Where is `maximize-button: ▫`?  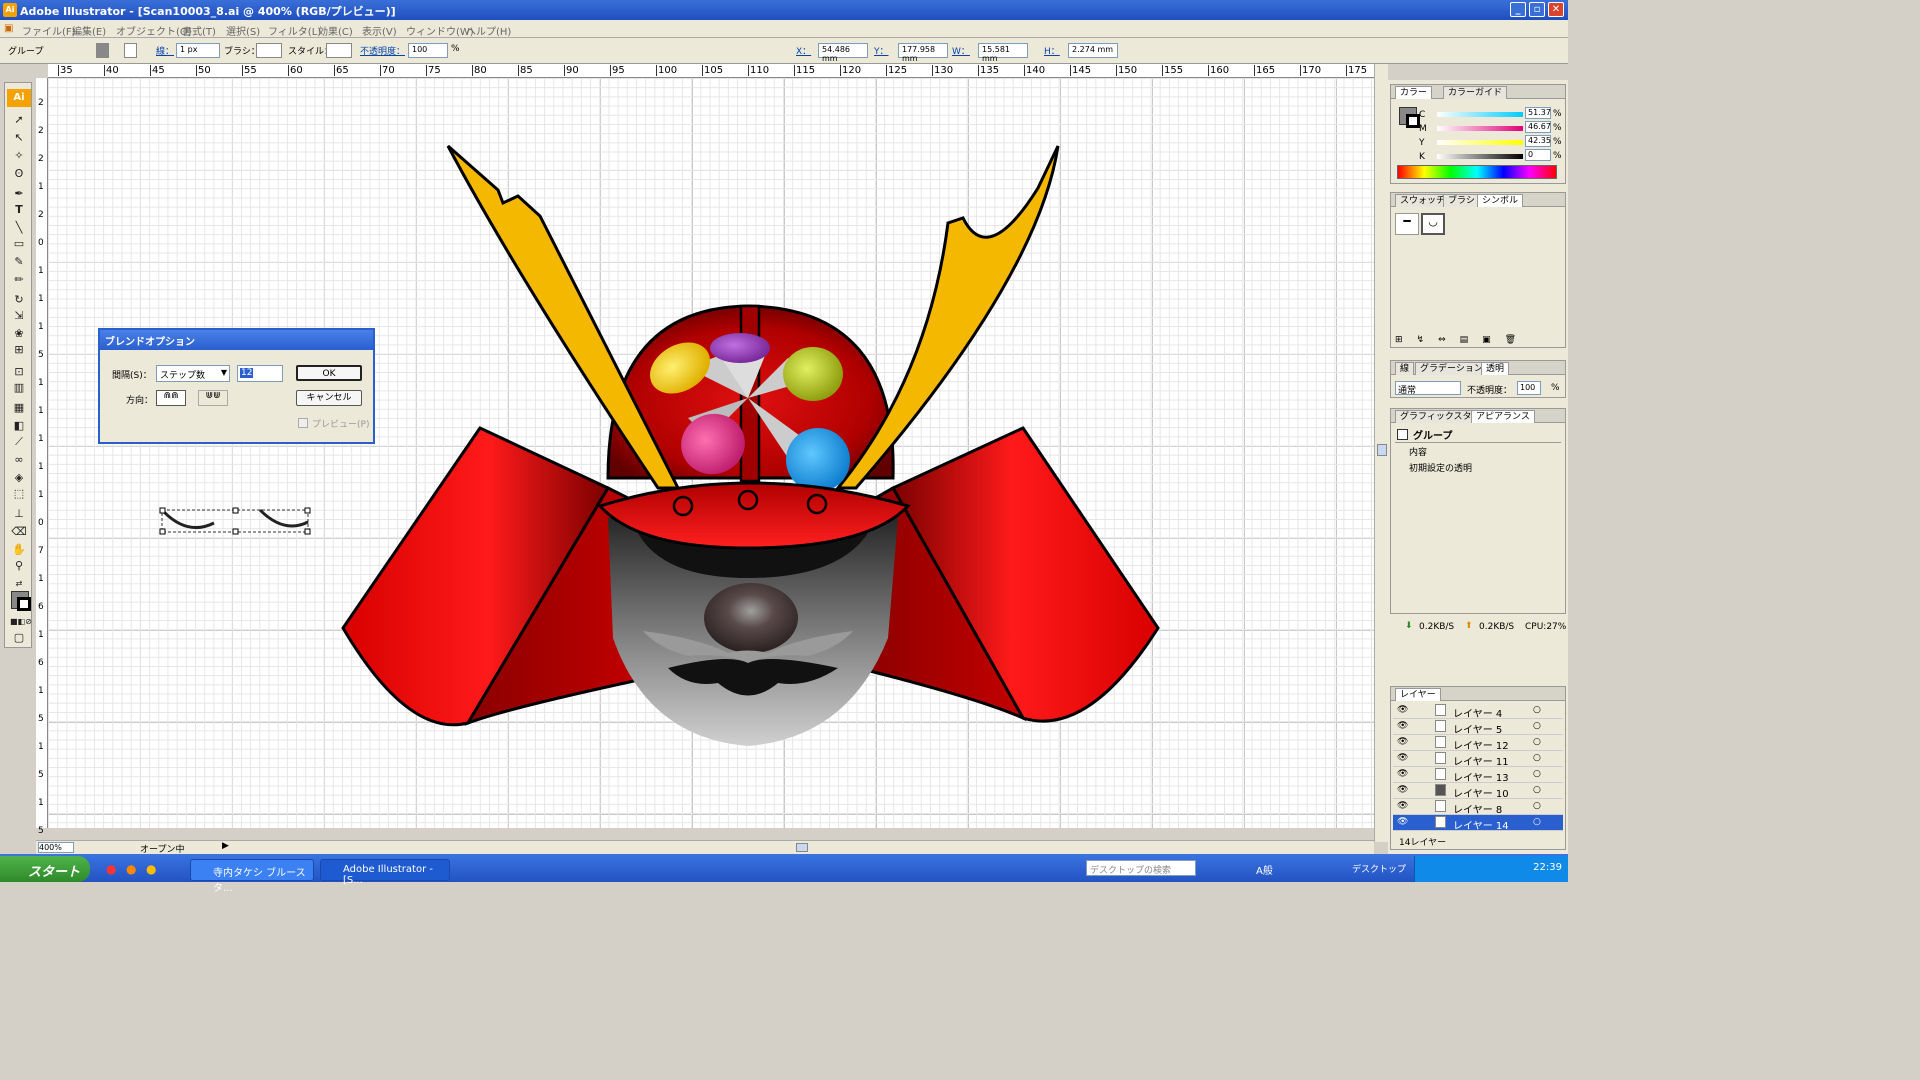
maximize-button: ▫ is located at coordinates (1537, 9).